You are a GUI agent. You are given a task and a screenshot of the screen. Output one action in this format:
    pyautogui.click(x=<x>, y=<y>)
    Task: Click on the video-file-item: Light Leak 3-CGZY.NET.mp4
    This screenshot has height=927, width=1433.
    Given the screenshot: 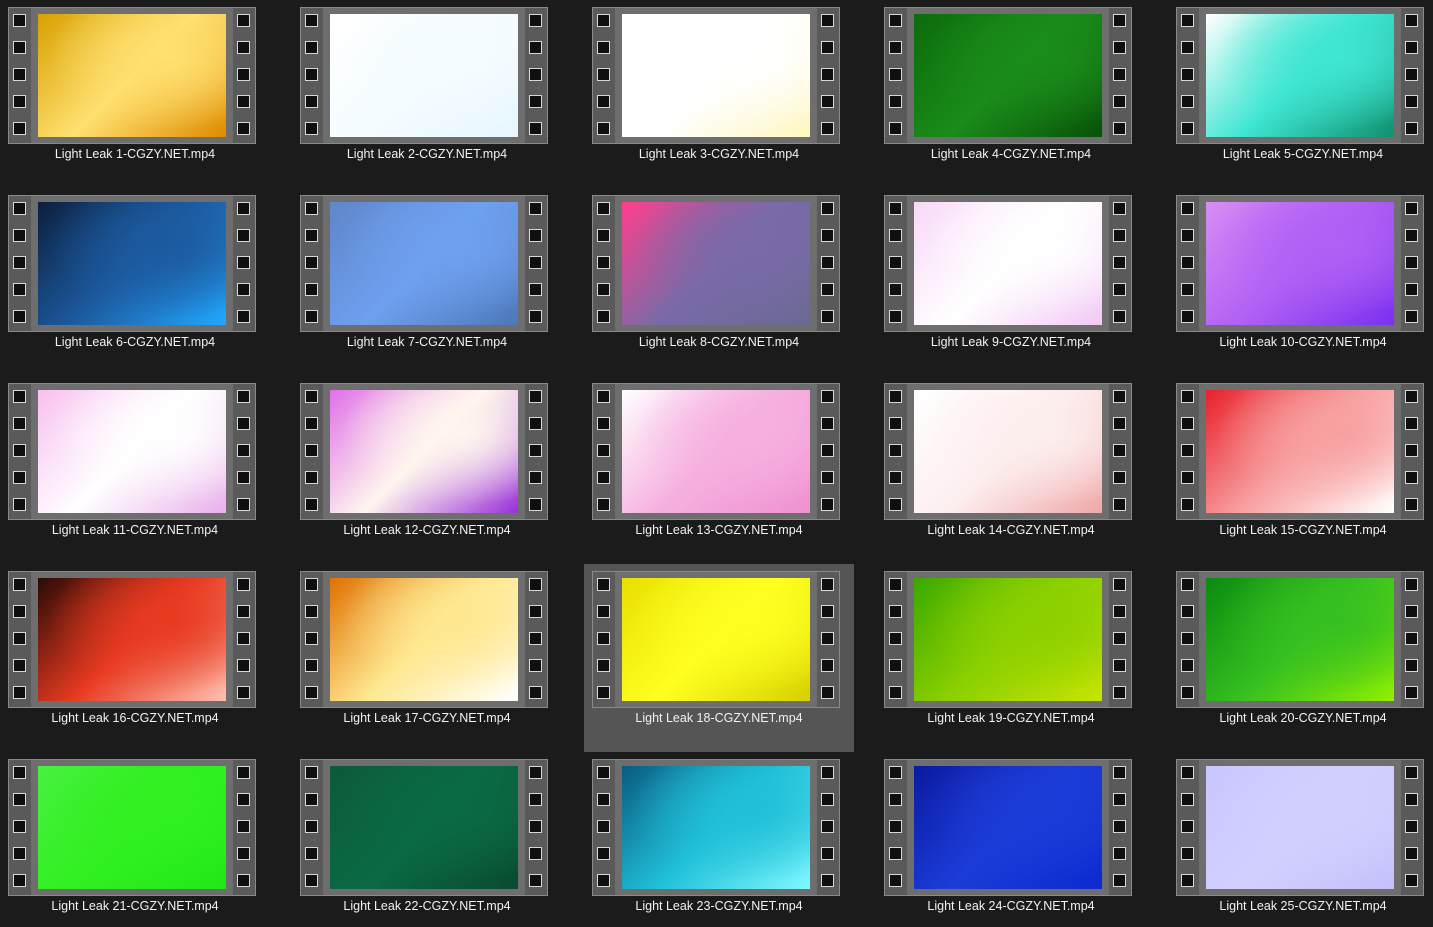 What is the action you would take?
    pyautogui.click(x=719, y=94)
    